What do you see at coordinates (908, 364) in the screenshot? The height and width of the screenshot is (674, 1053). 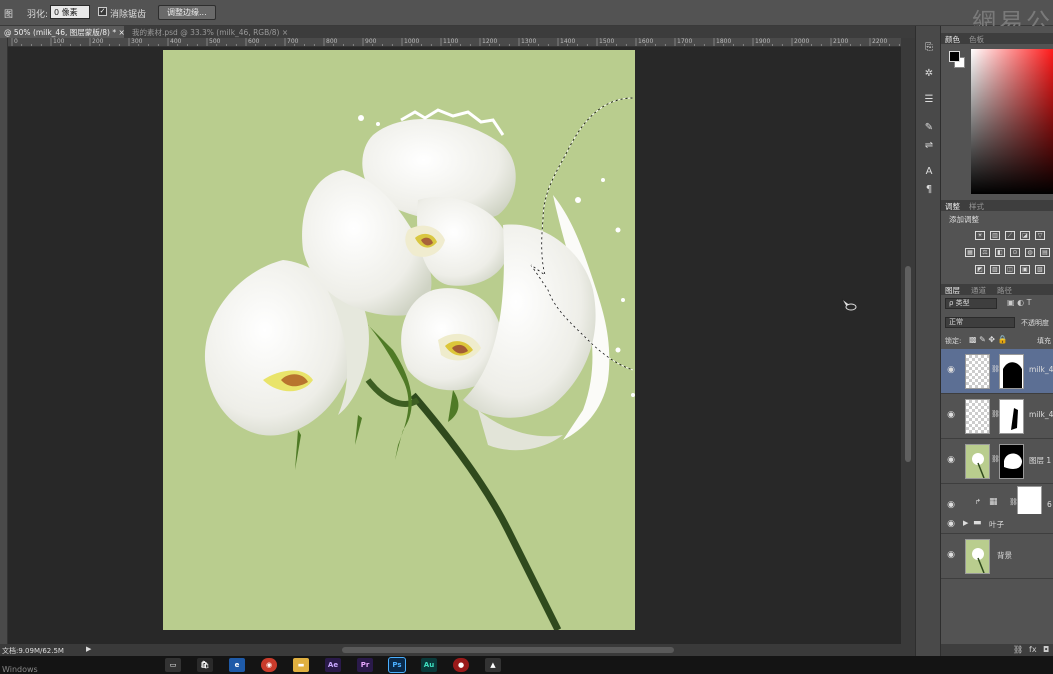 I see `vertical-scroll-thumb` at bounding box center [908, 364].